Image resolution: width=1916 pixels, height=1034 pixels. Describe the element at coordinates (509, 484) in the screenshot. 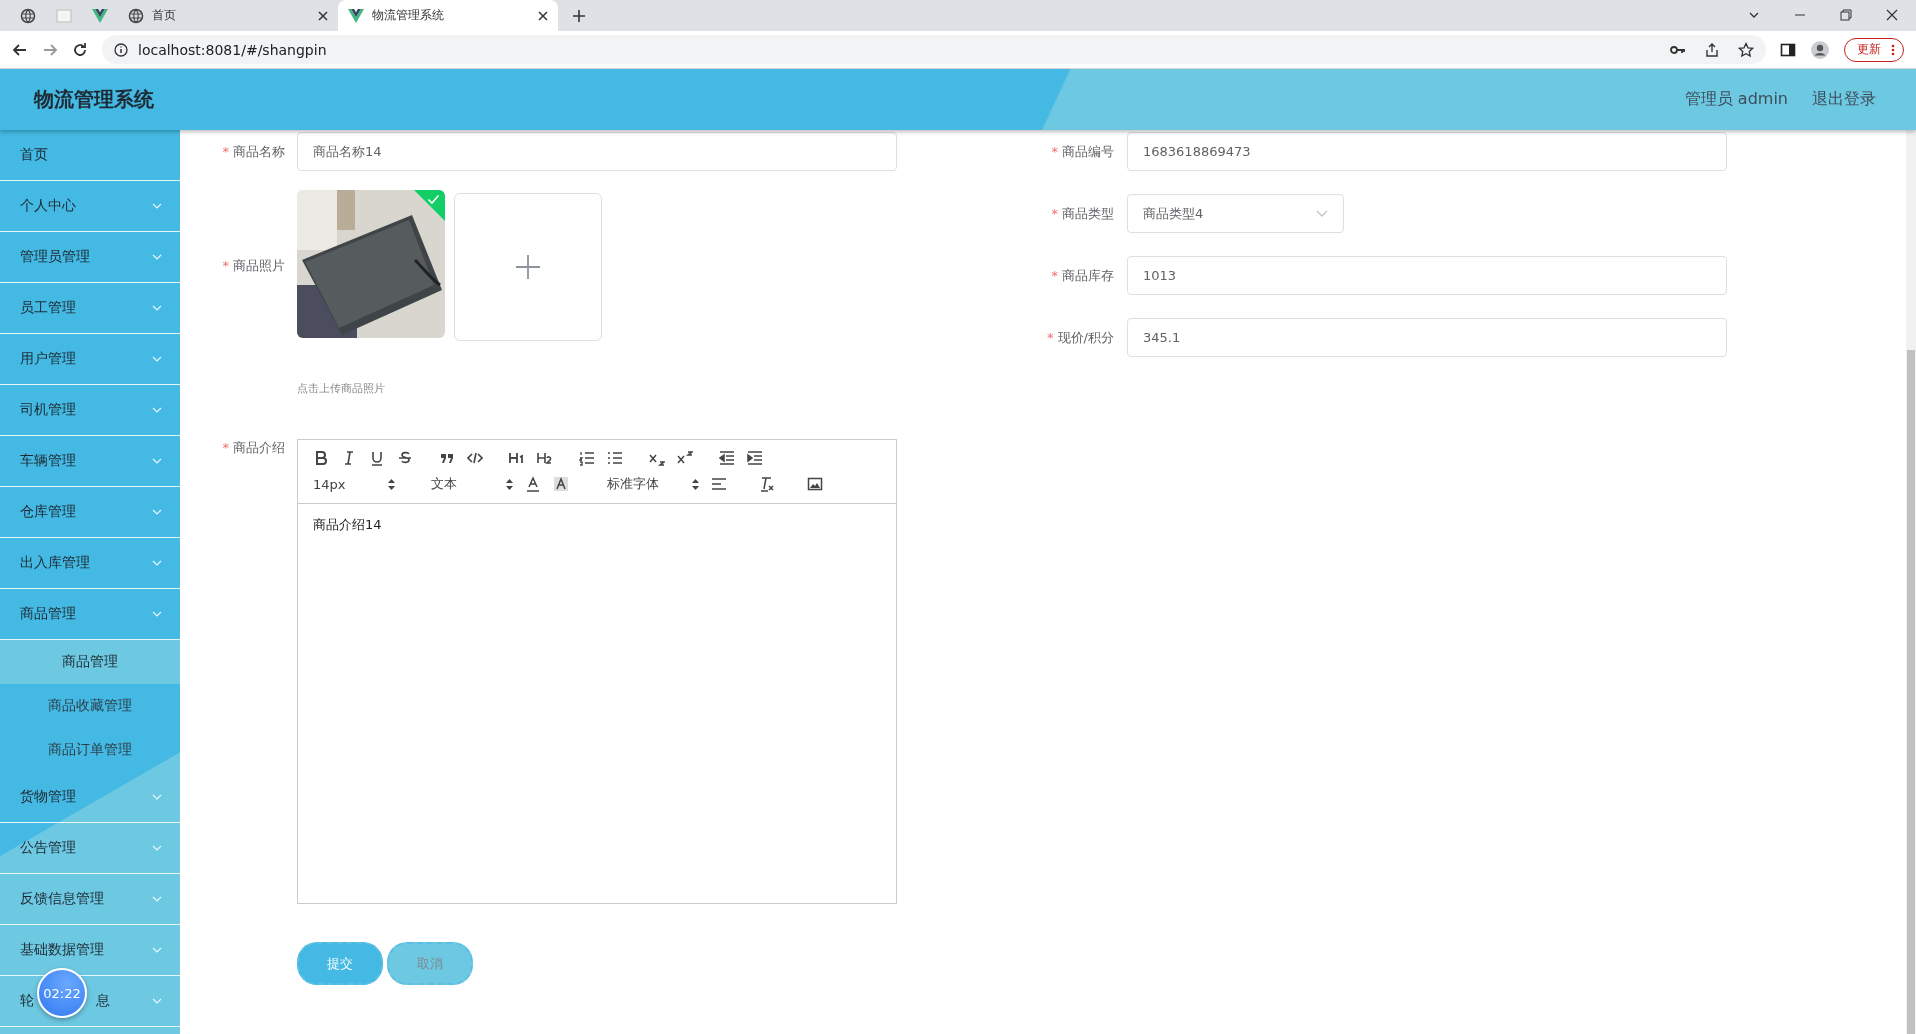

I see `updown-icon` at that location.